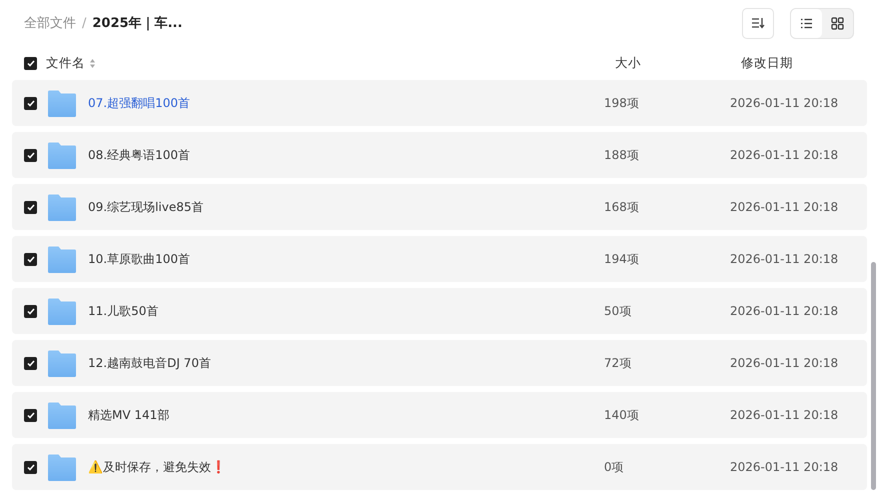  What do you see at coordinates (346, 363) in the screenshot?
I see `file-name: 12.越南鼓电音DJ 70首` at bounding box center [346, 363].